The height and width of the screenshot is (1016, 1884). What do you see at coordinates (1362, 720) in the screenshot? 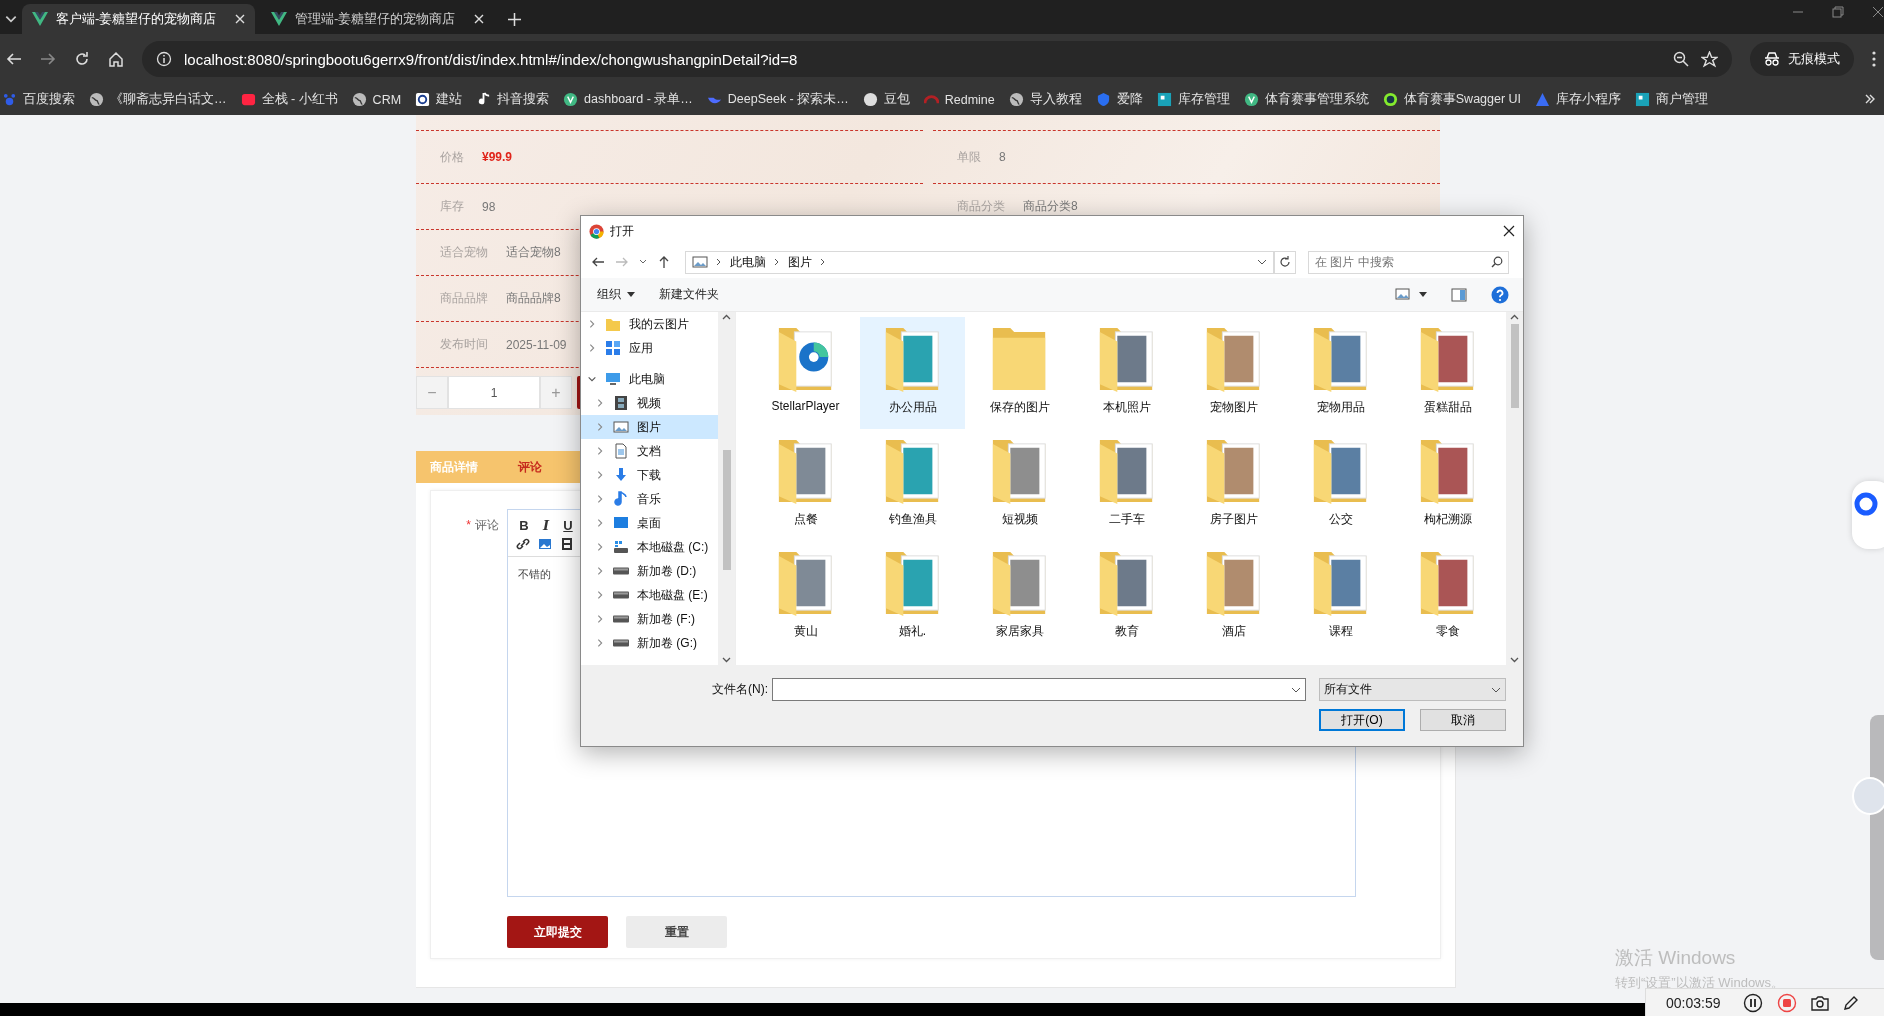
I see `open-button: 打开(O)` at bounding box center [1362, 720].